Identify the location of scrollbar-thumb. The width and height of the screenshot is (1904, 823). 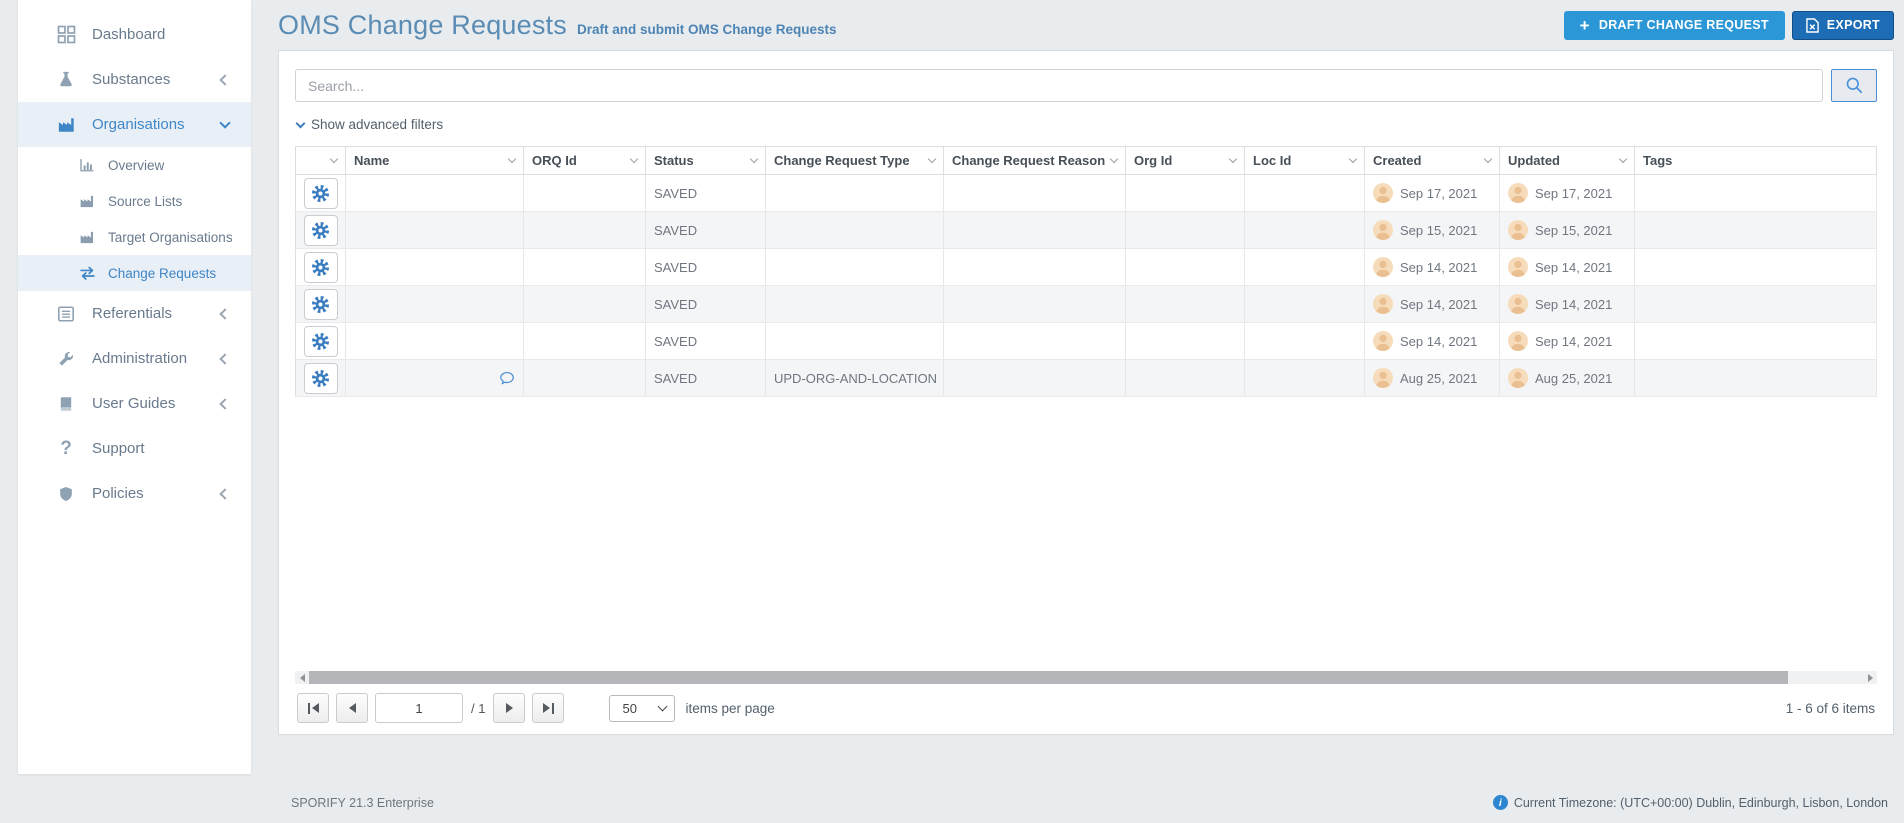
(1049, 677).